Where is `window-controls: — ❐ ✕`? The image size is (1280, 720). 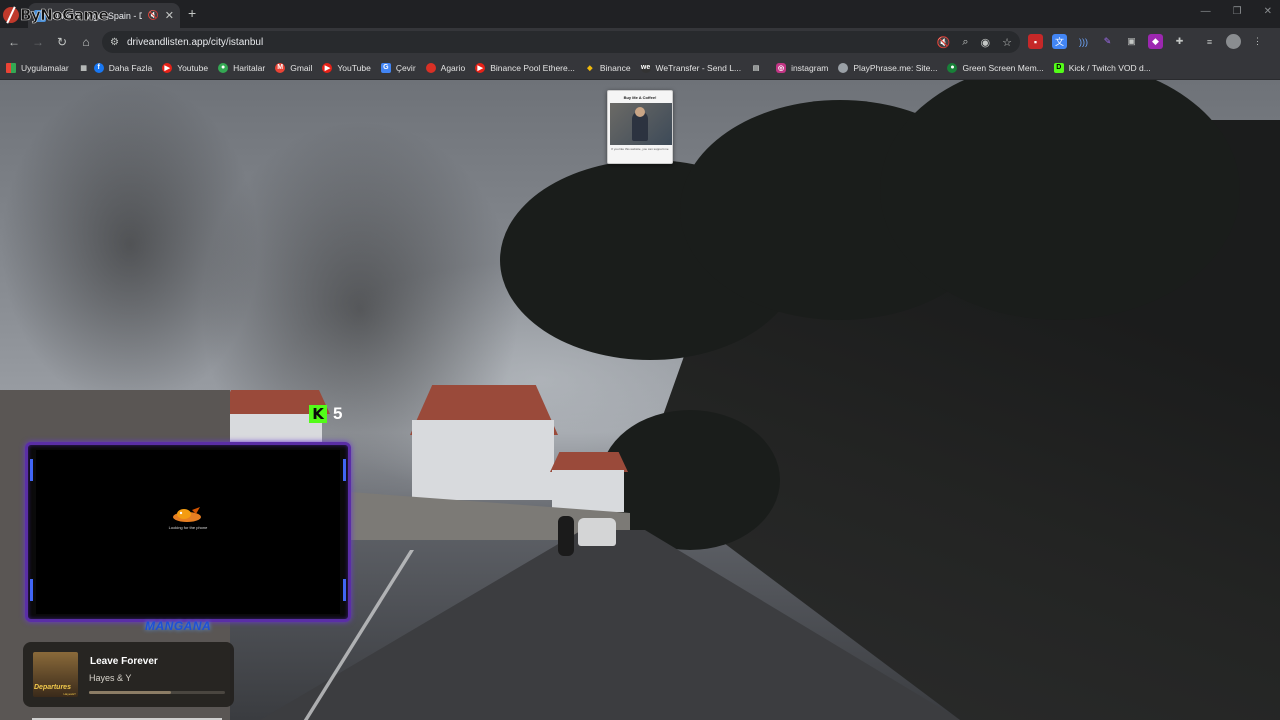
window-controls: — ❐ ✕ is located at coordinates (1236, 11).